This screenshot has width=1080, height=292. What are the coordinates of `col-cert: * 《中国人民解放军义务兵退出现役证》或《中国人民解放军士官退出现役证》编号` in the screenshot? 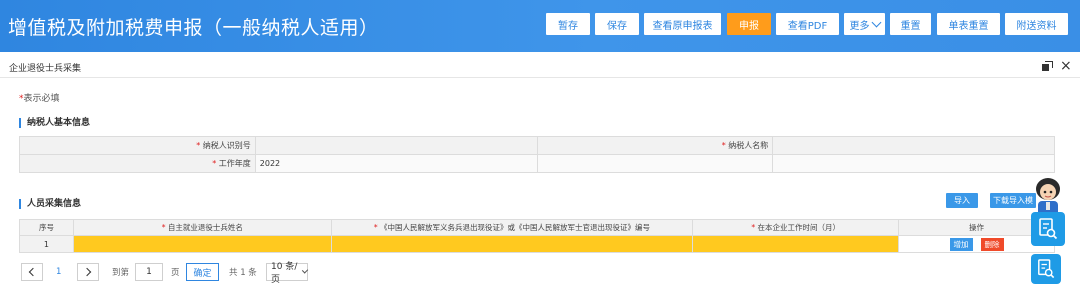 It's located at (512, 227).